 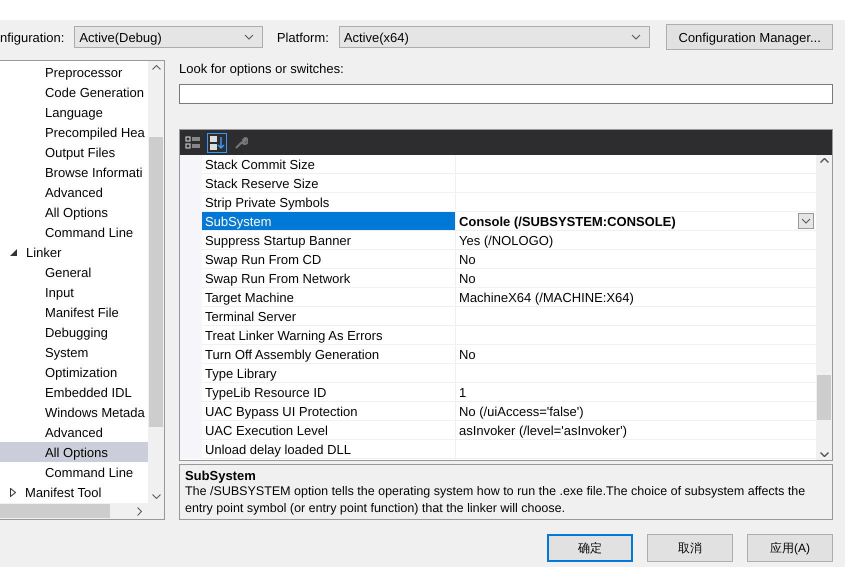 I want to click on property-value: 1, so click(x=462, y=392).